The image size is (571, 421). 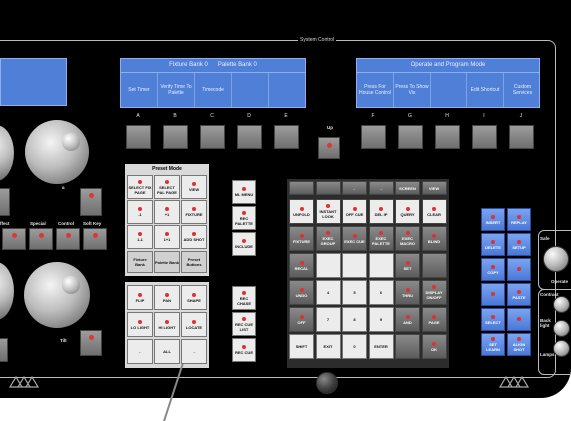 What do you see at coordinates (4, 350) in the screenshot?
I see `left-edge-key-bottom` at bounding box center [4, 350].